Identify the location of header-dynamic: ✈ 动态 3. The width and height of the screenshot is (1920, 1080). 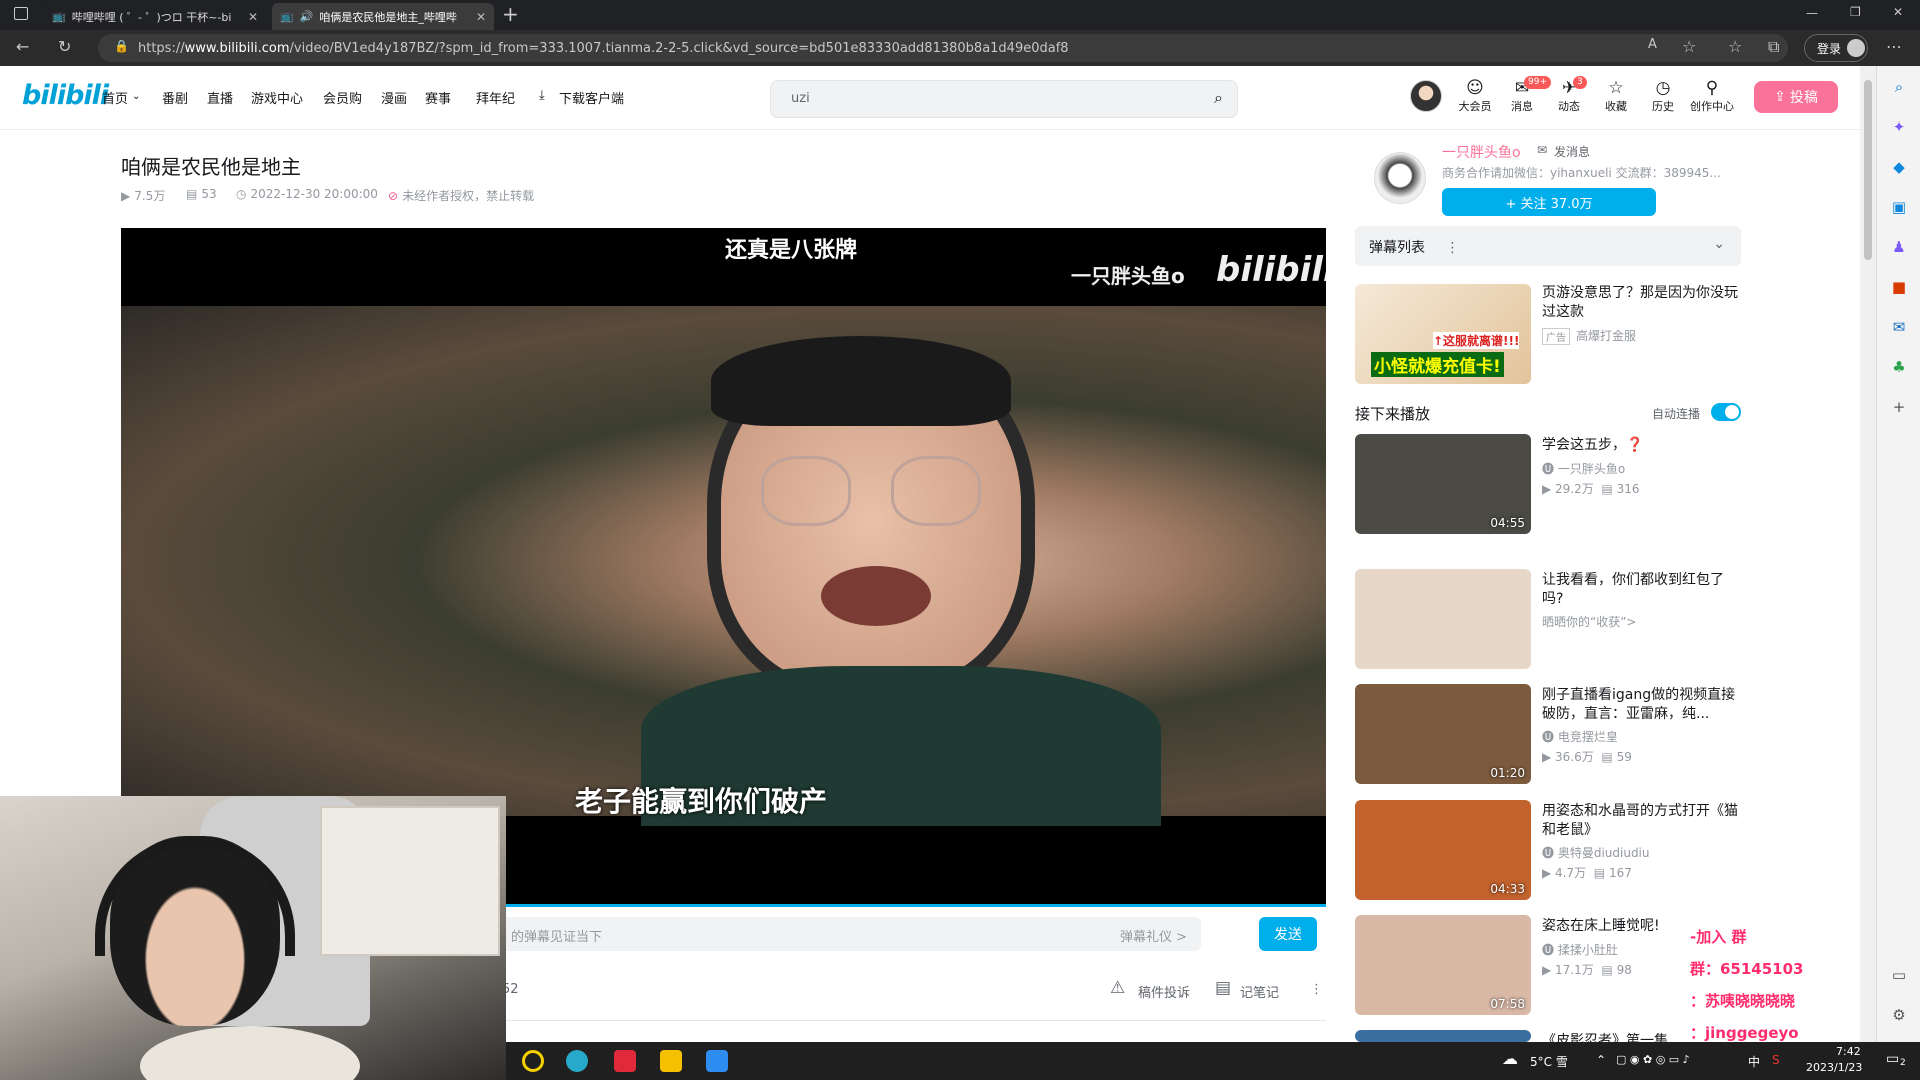
(1569, 95).